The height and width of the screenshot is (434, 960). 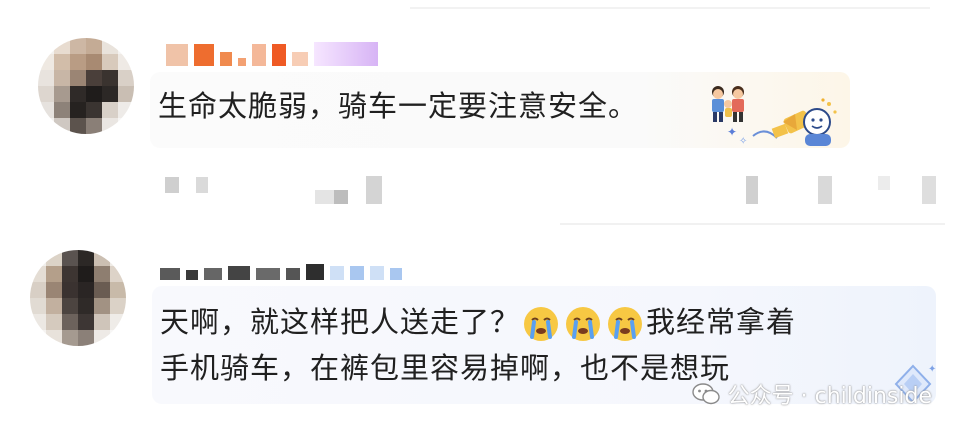 What do you see at coordinates (721, 322) in the screenshot?
I see `comment-text-part: 我经常拿着` at bounding box center [721, 322].